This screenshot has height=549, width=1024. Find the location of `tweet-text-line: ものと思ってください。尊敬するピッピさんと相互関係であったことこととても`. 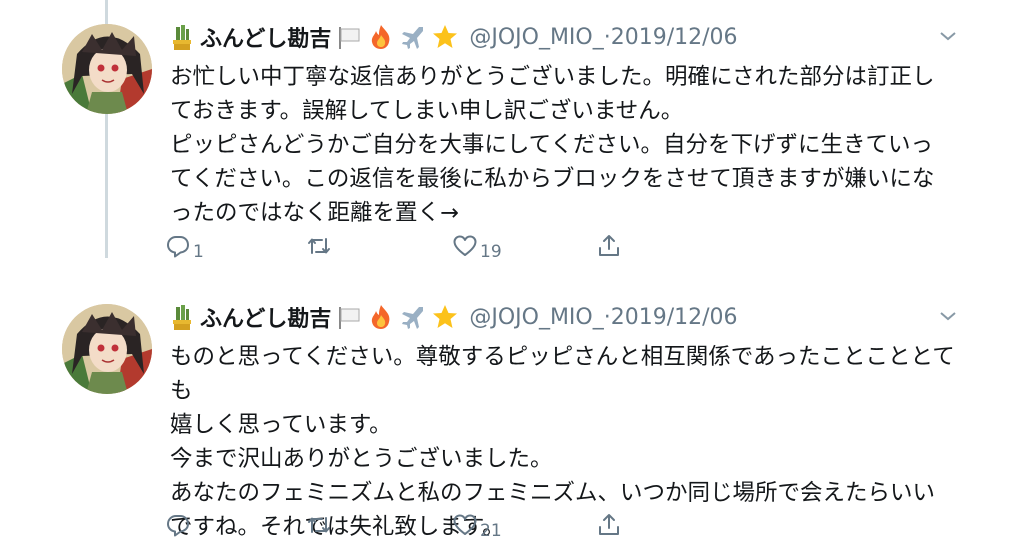

tweet-text-line: ものと思ってください。尊敬するピッピさんと相互関係であったことこととても is located at coordinates (562, 374).